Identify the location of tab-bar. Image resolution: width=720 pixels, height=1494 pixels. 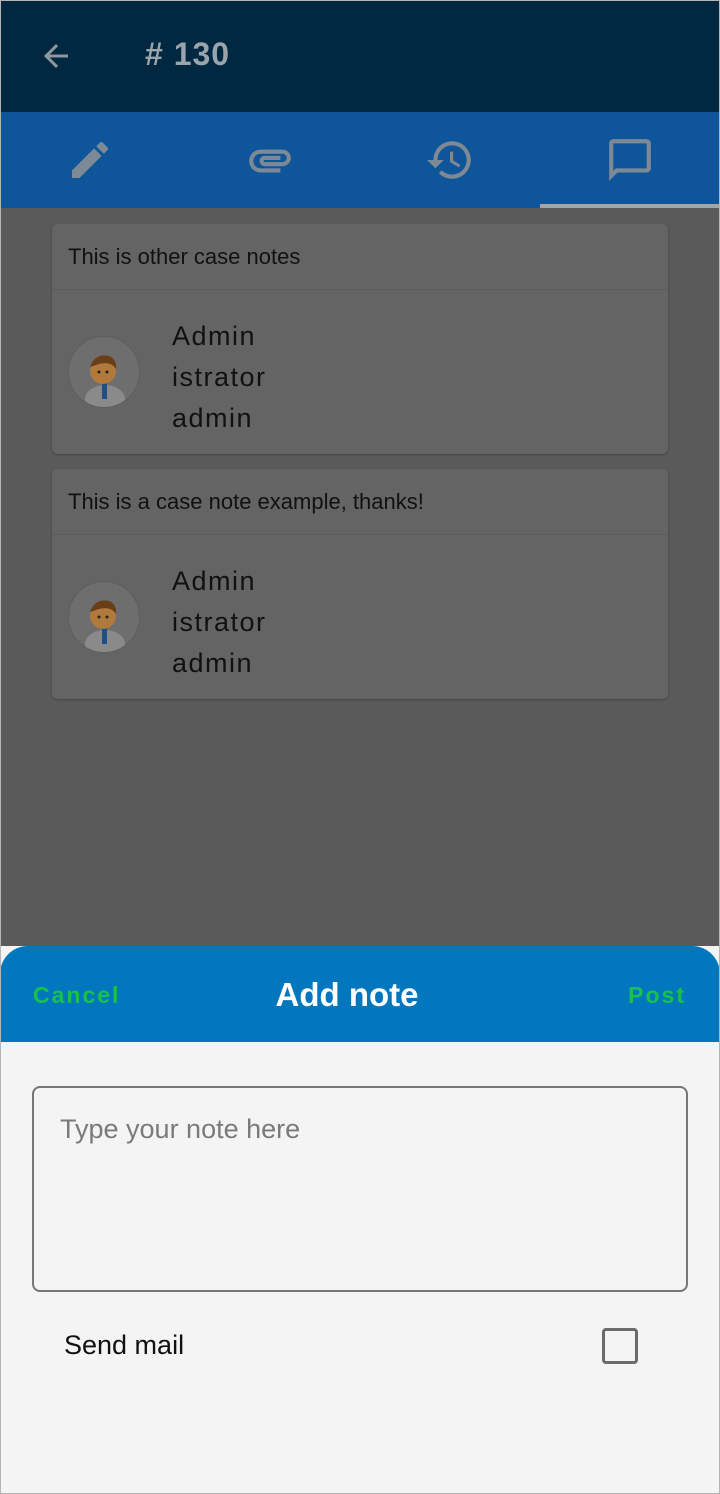
(360, 160).